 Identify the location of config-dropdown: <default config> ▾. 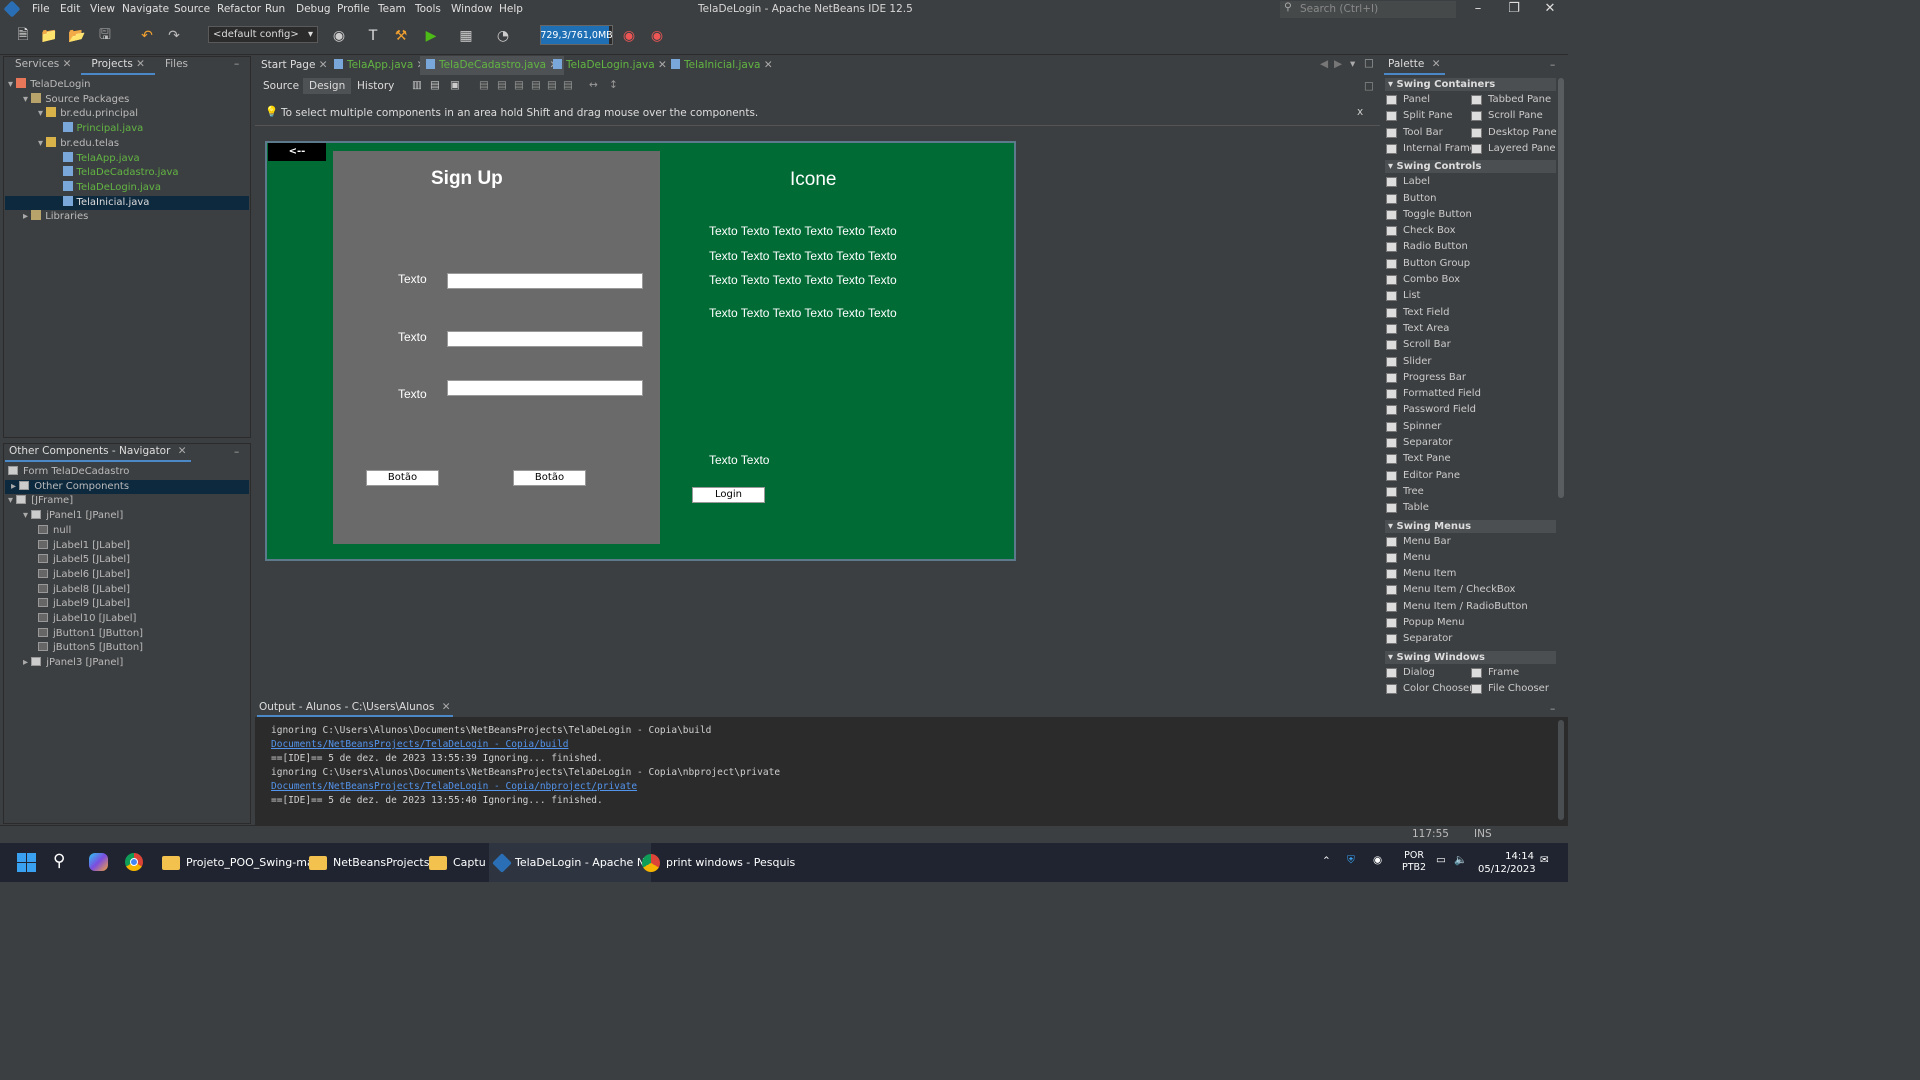
(263, 34).